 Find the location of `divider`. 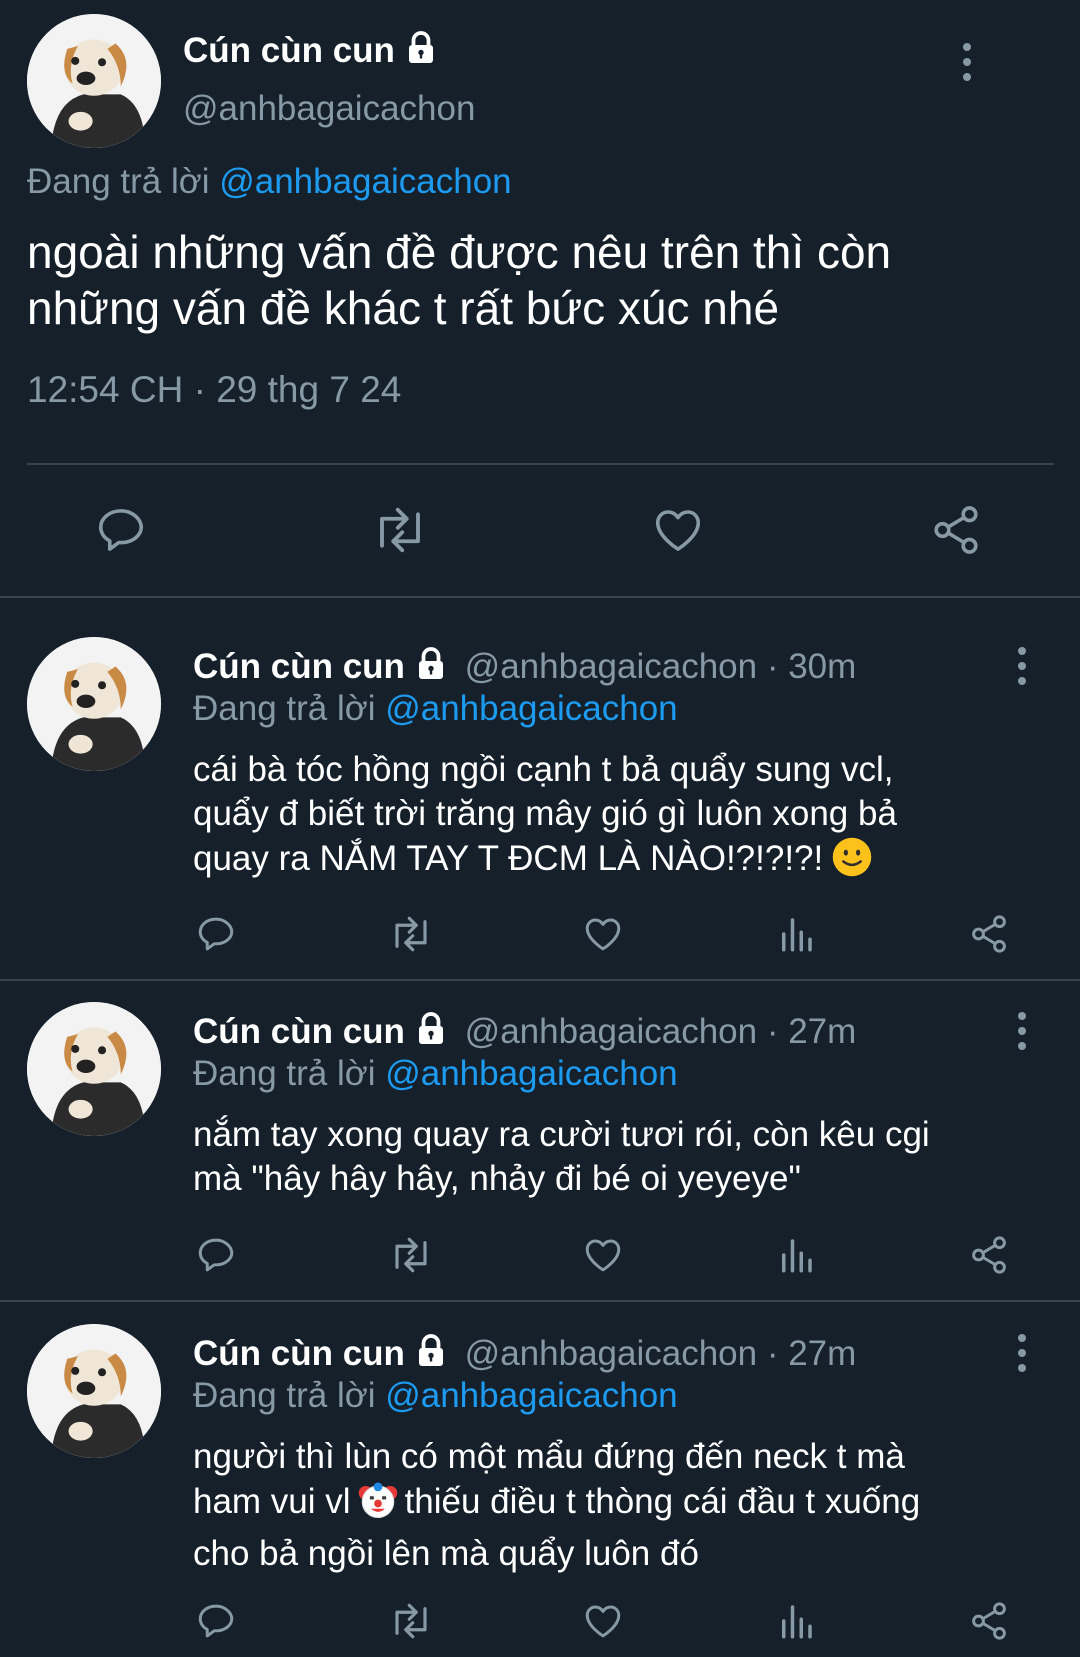

divider is located at coordinates (540, 464).